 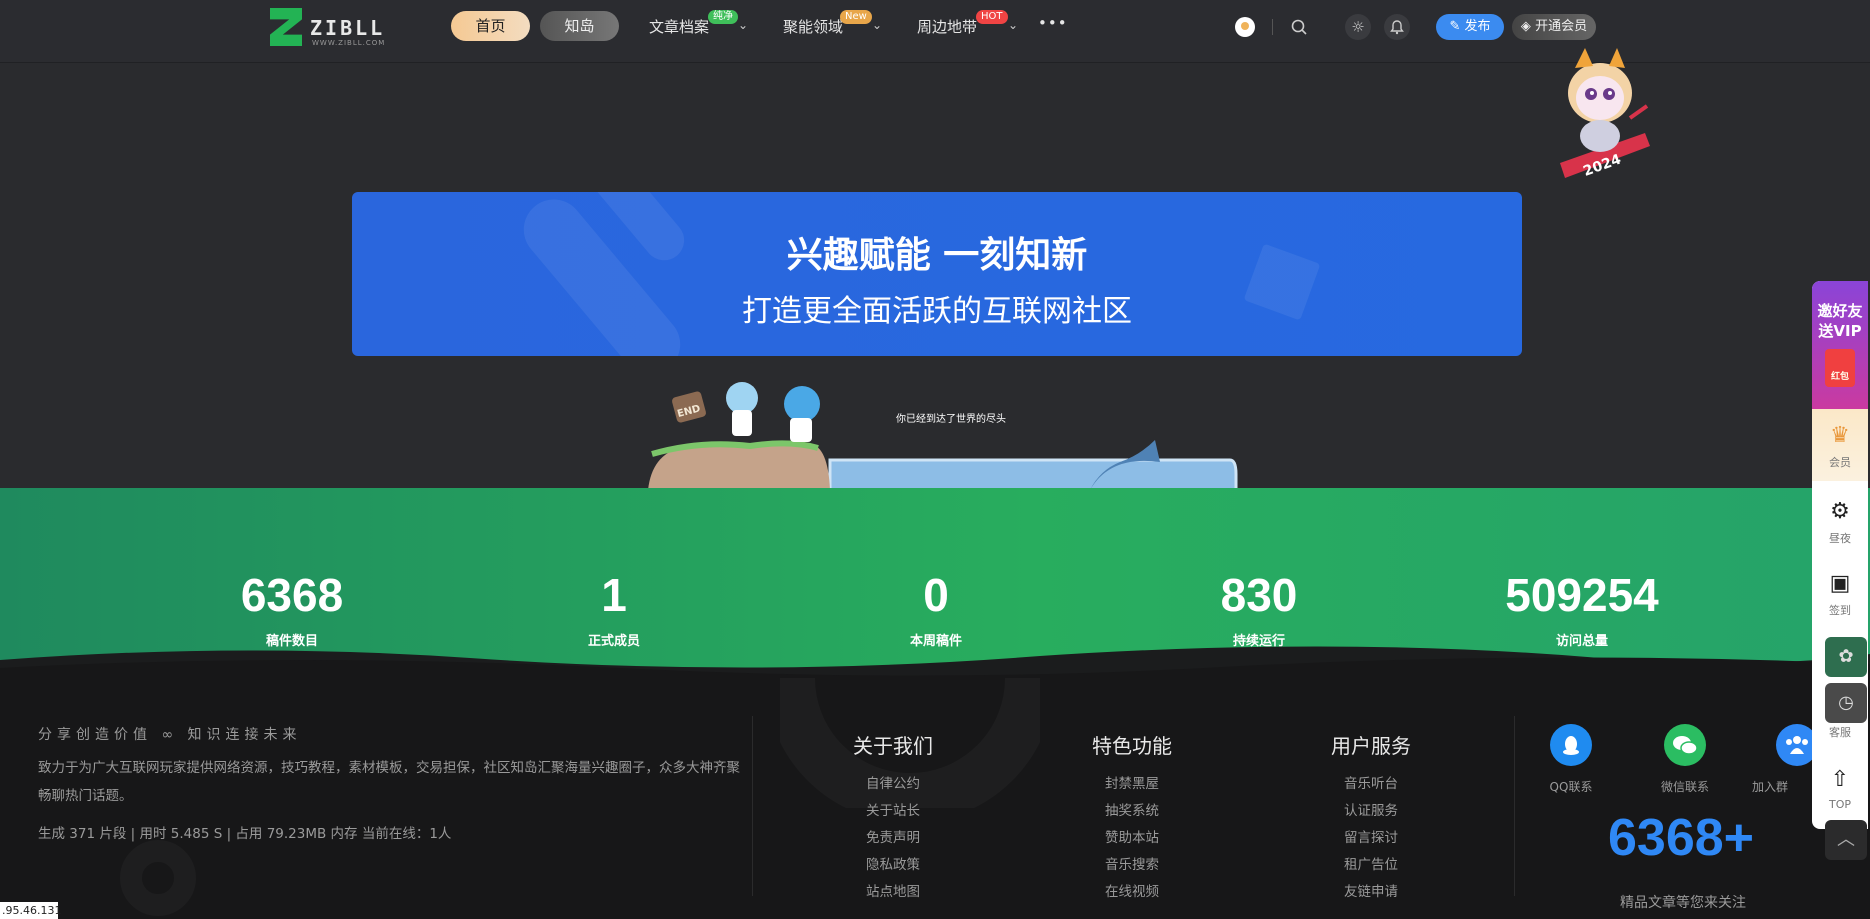 I want to click on banner-title: 兴趣赋能 一刻知新, so click(x=937, y=255).